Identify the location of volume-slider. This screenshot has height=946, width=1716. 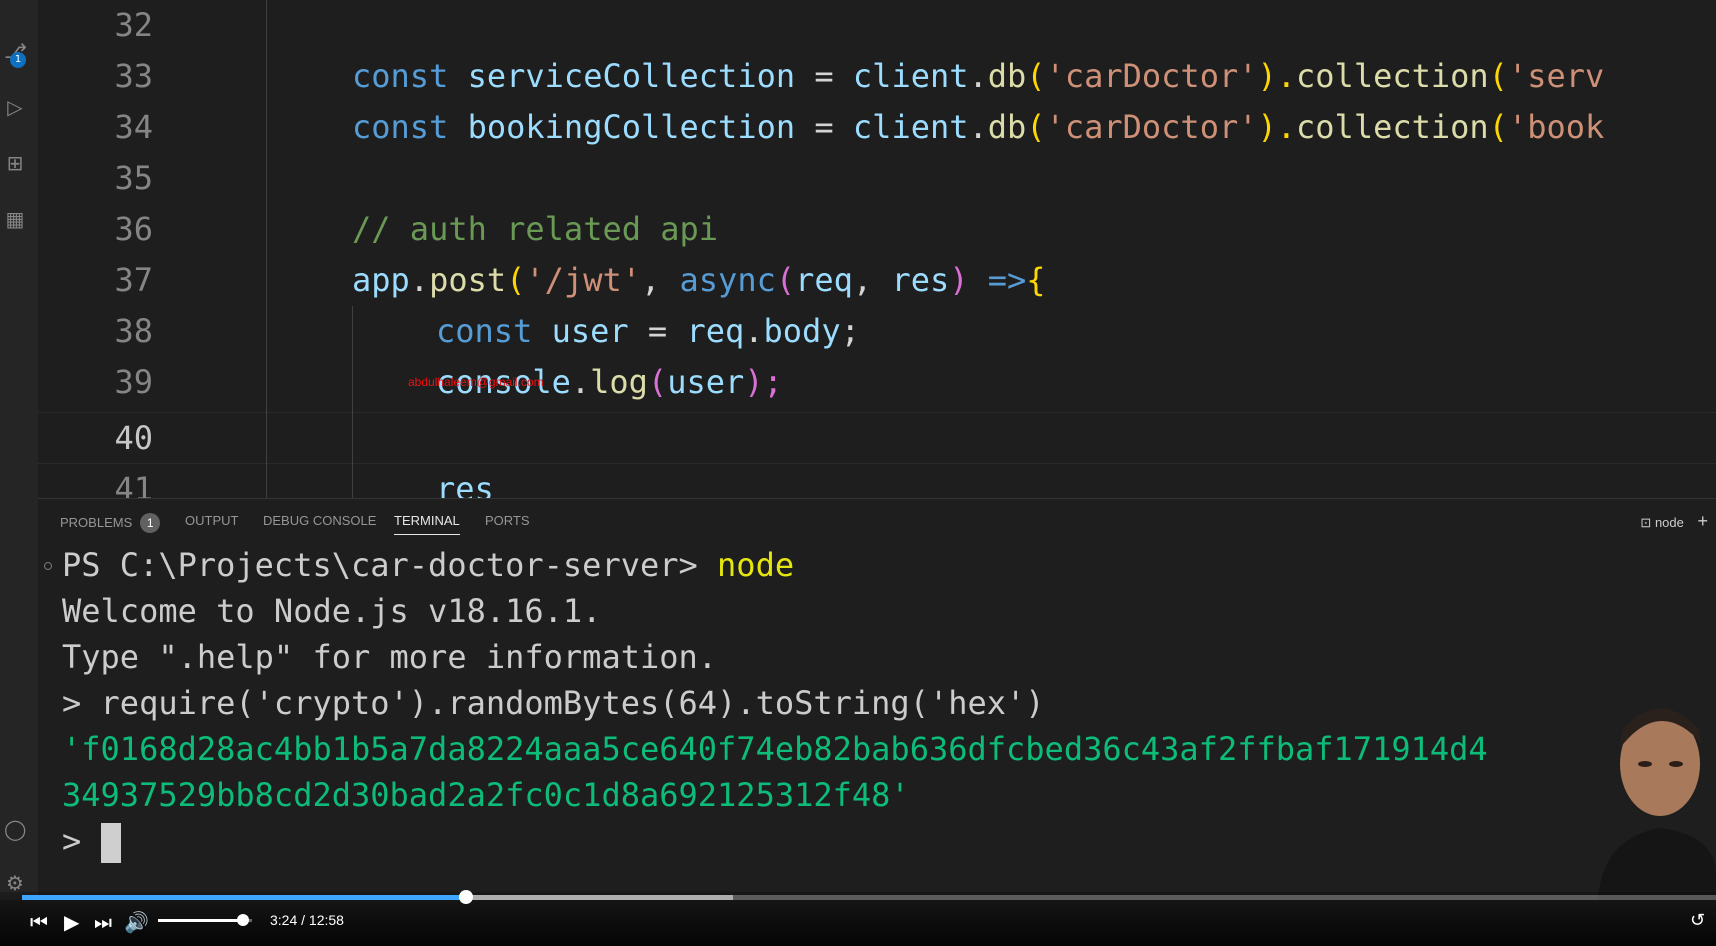
(205, 920).